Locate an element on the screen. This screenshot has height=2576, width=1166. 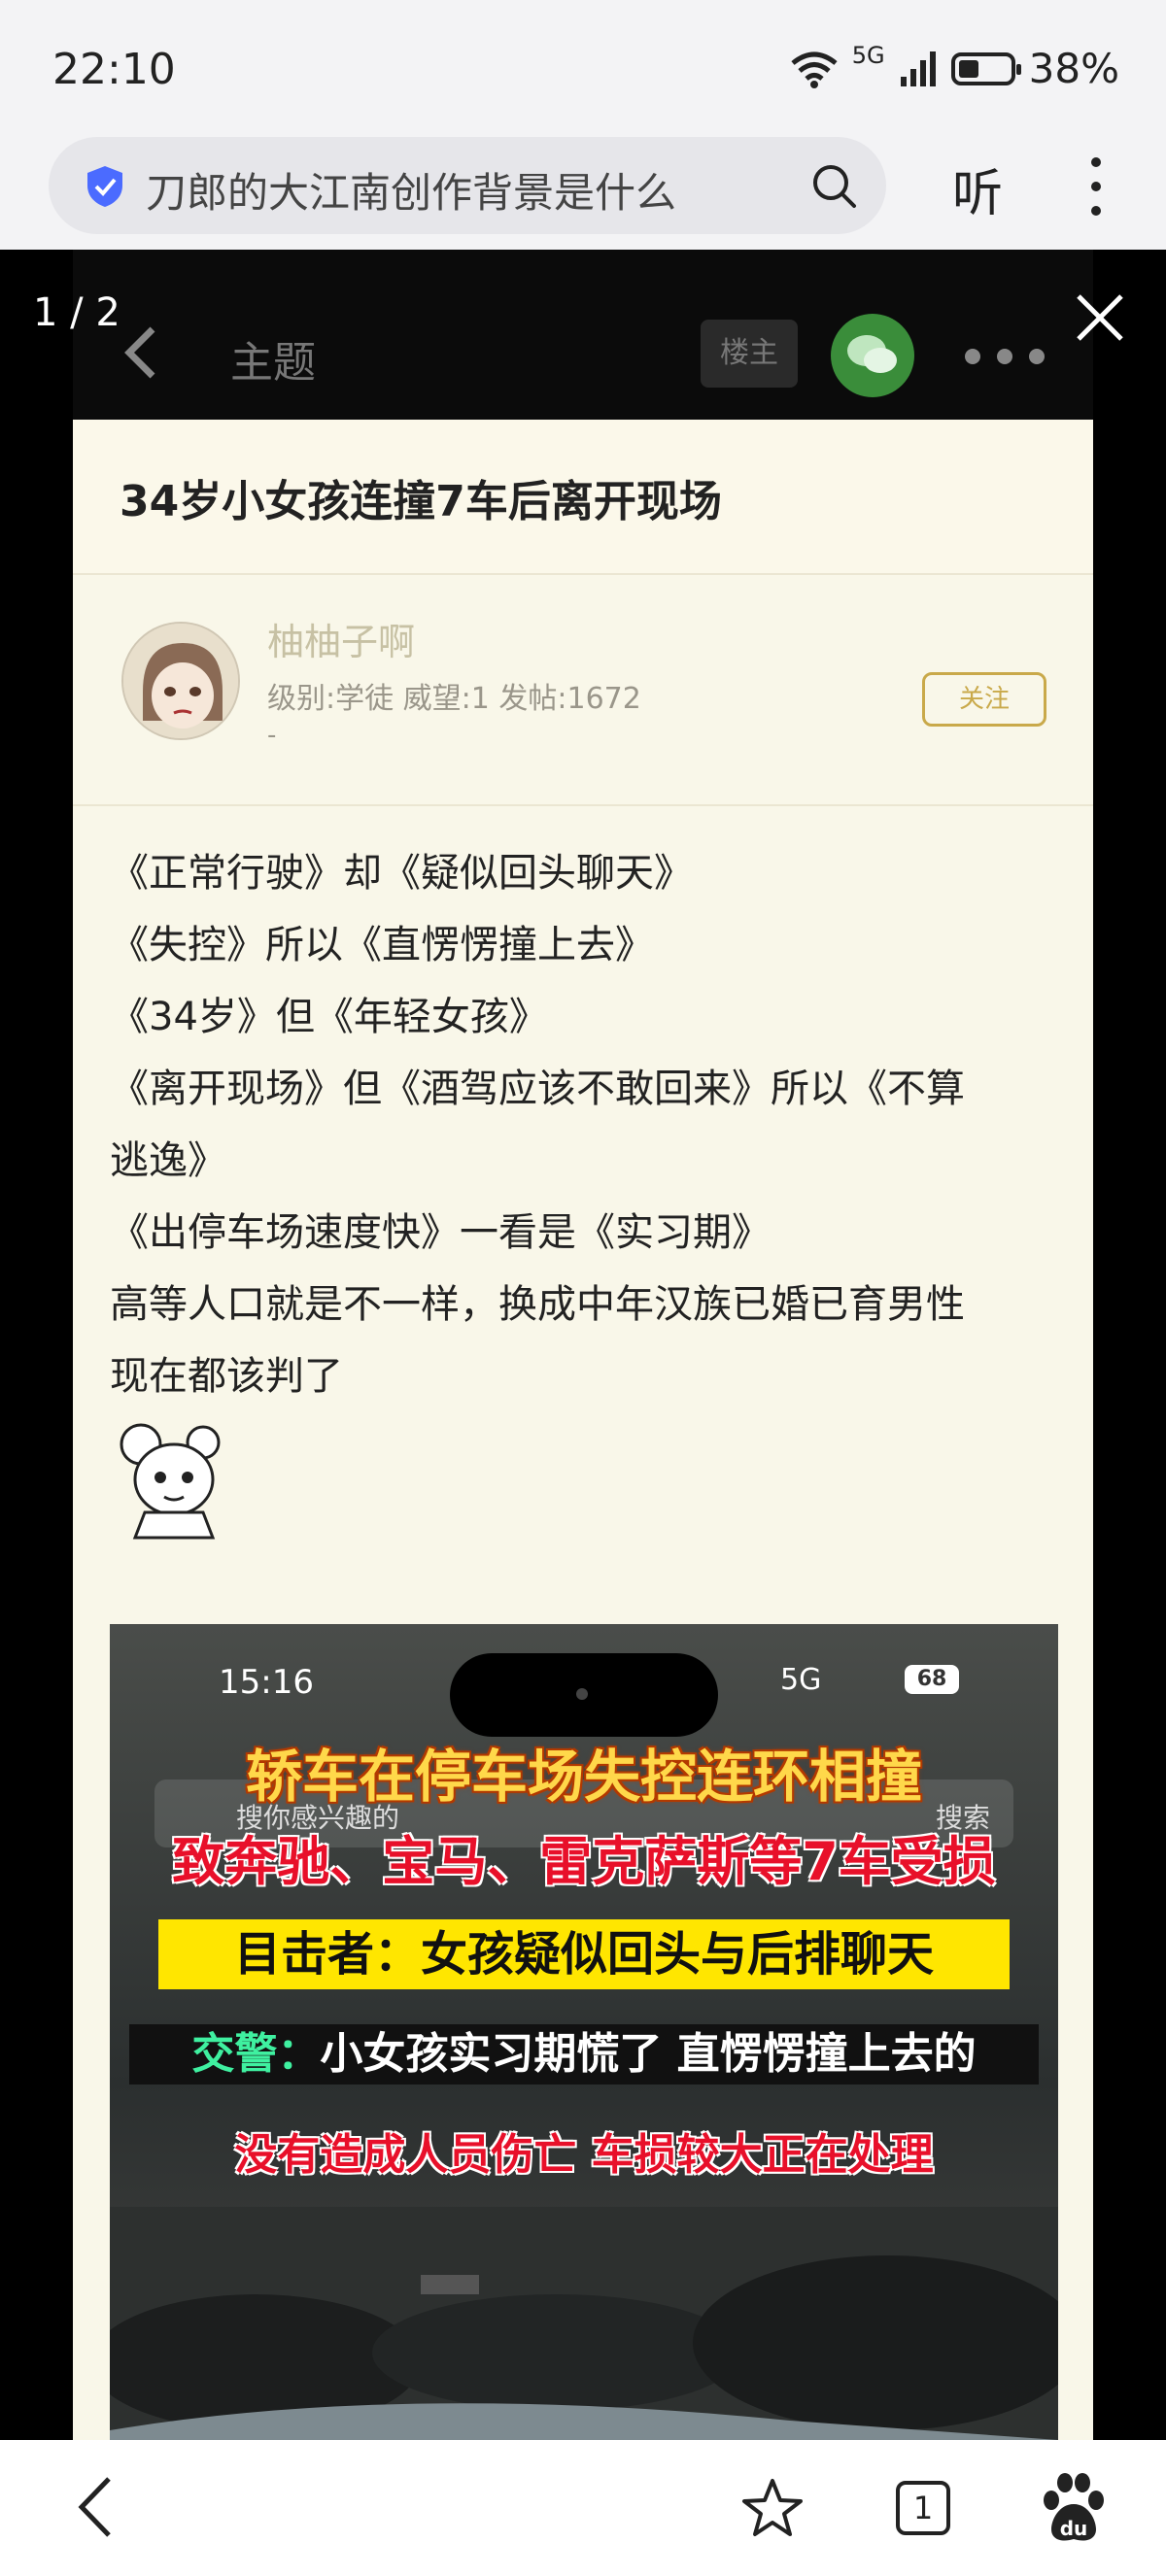
status-bar: 22:10 5G 38% is located at coordinates (583, 65).